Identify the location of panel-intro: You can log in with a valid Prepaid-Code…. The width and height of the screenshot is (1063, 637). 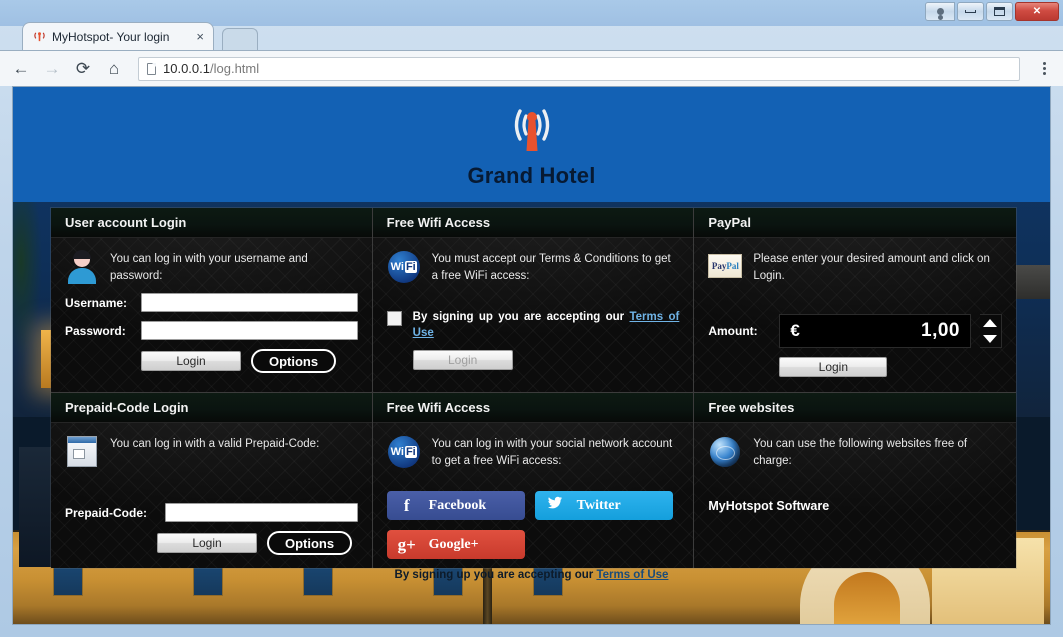
(211, 452).